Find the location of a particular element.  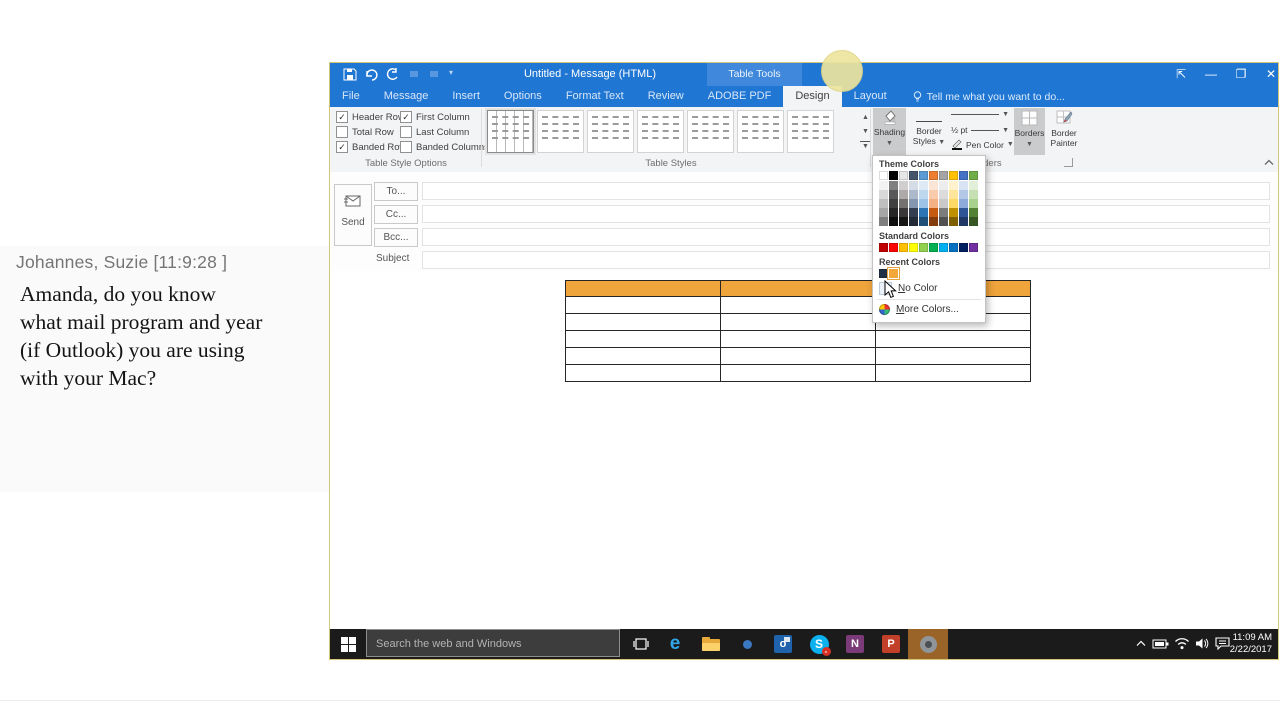

redo-icon is located at coordinates (392, 74).